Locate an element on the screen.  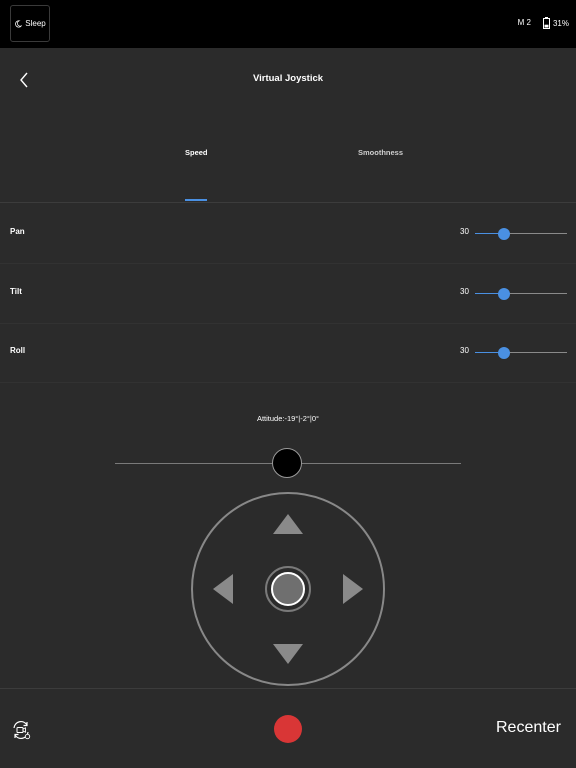
battery-indicator: 31% is located at coordinates (555, 23).